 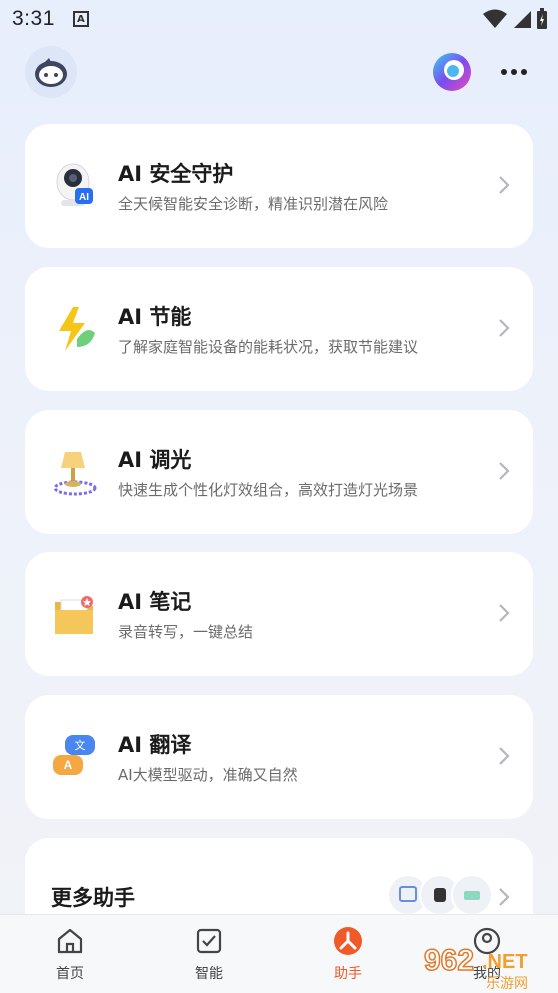 I want to click on card-ai-lighting: AI 调光 快速生成个性化灯效组合，高效打造灯光场景, so click(x=279, y=472).